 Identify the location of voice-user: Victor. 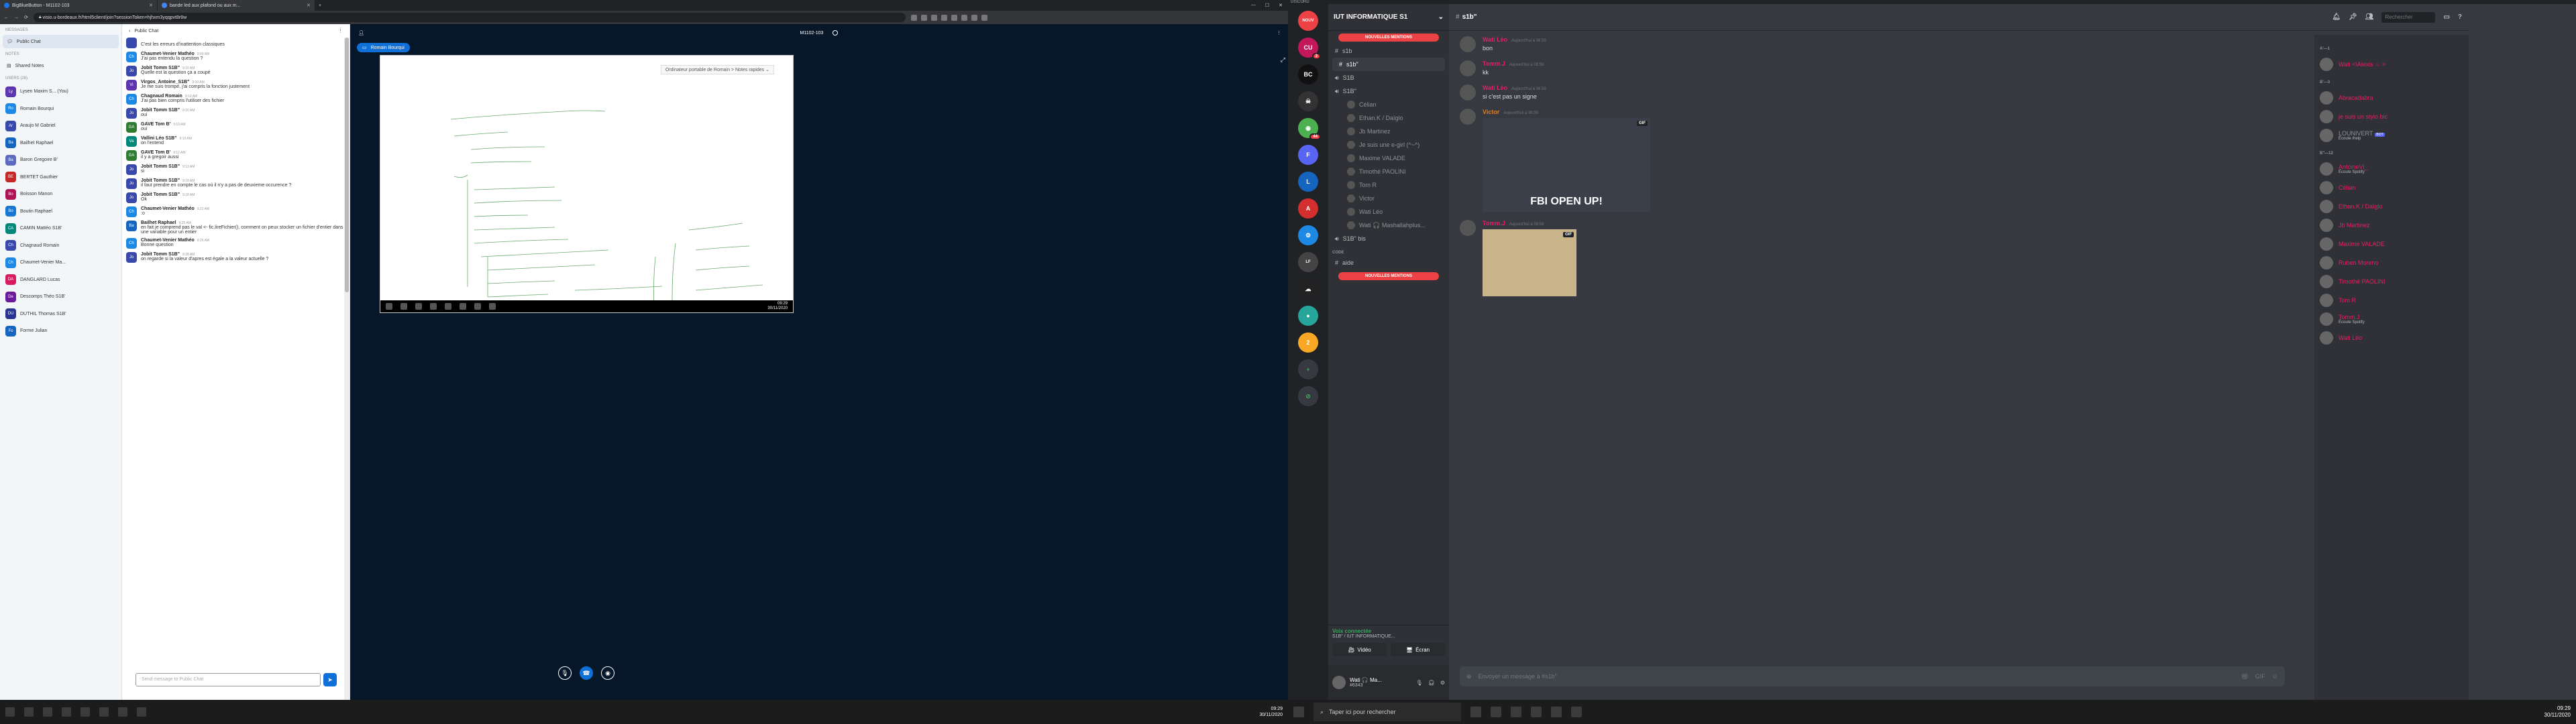
(1388, 198).